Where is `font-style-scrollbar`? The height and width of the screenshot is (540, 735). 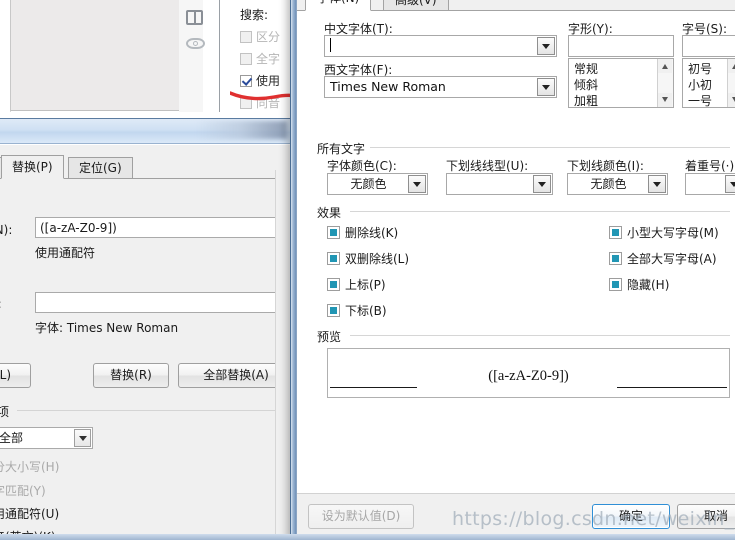
font-style-scrollbar is located at coordinates (665, 83).